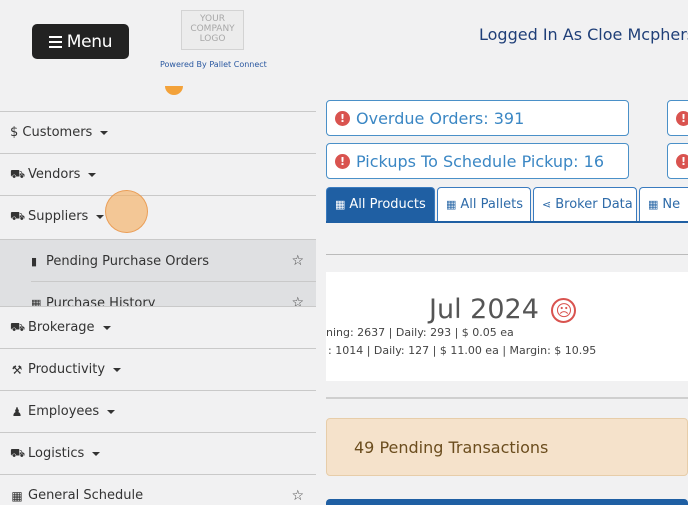 The height and width of the screenshot is (505, 688). What do you see at coordinates (18, 215) in the screenshot?
I see `truck-loading-icon: ⛟` at bounding box center [18, 215].